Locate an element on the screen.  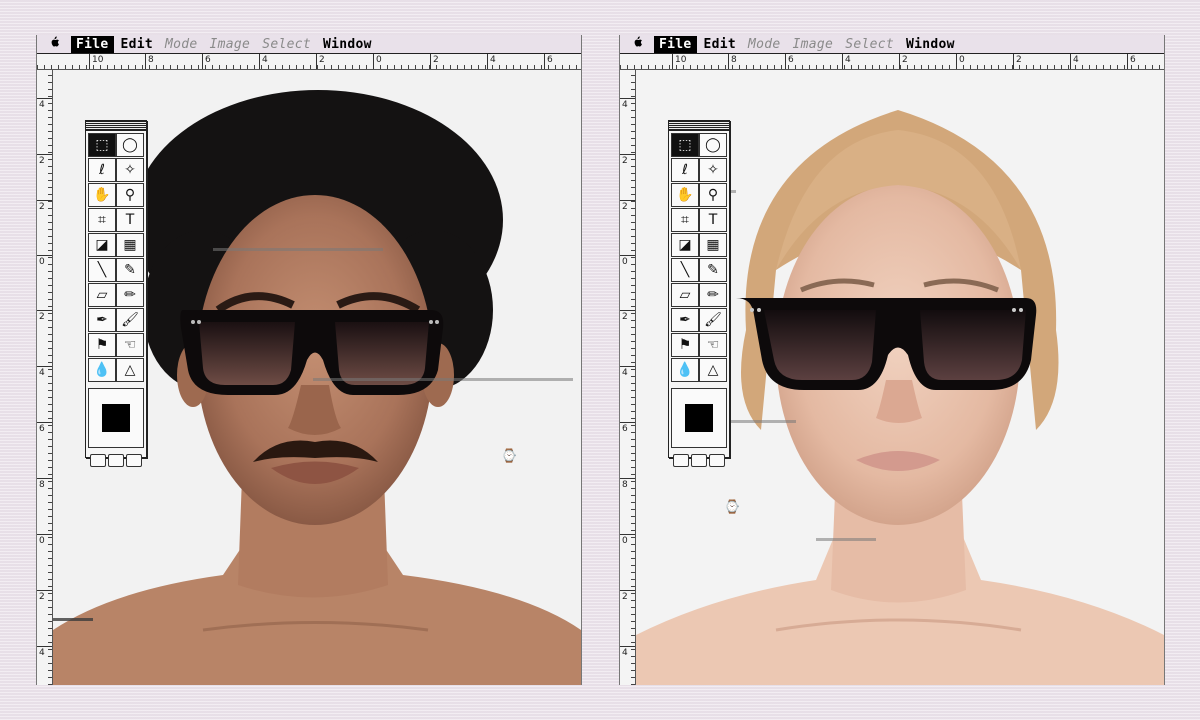
marquee-rect-icon: ⬚ is located at coordinates (102, 145).